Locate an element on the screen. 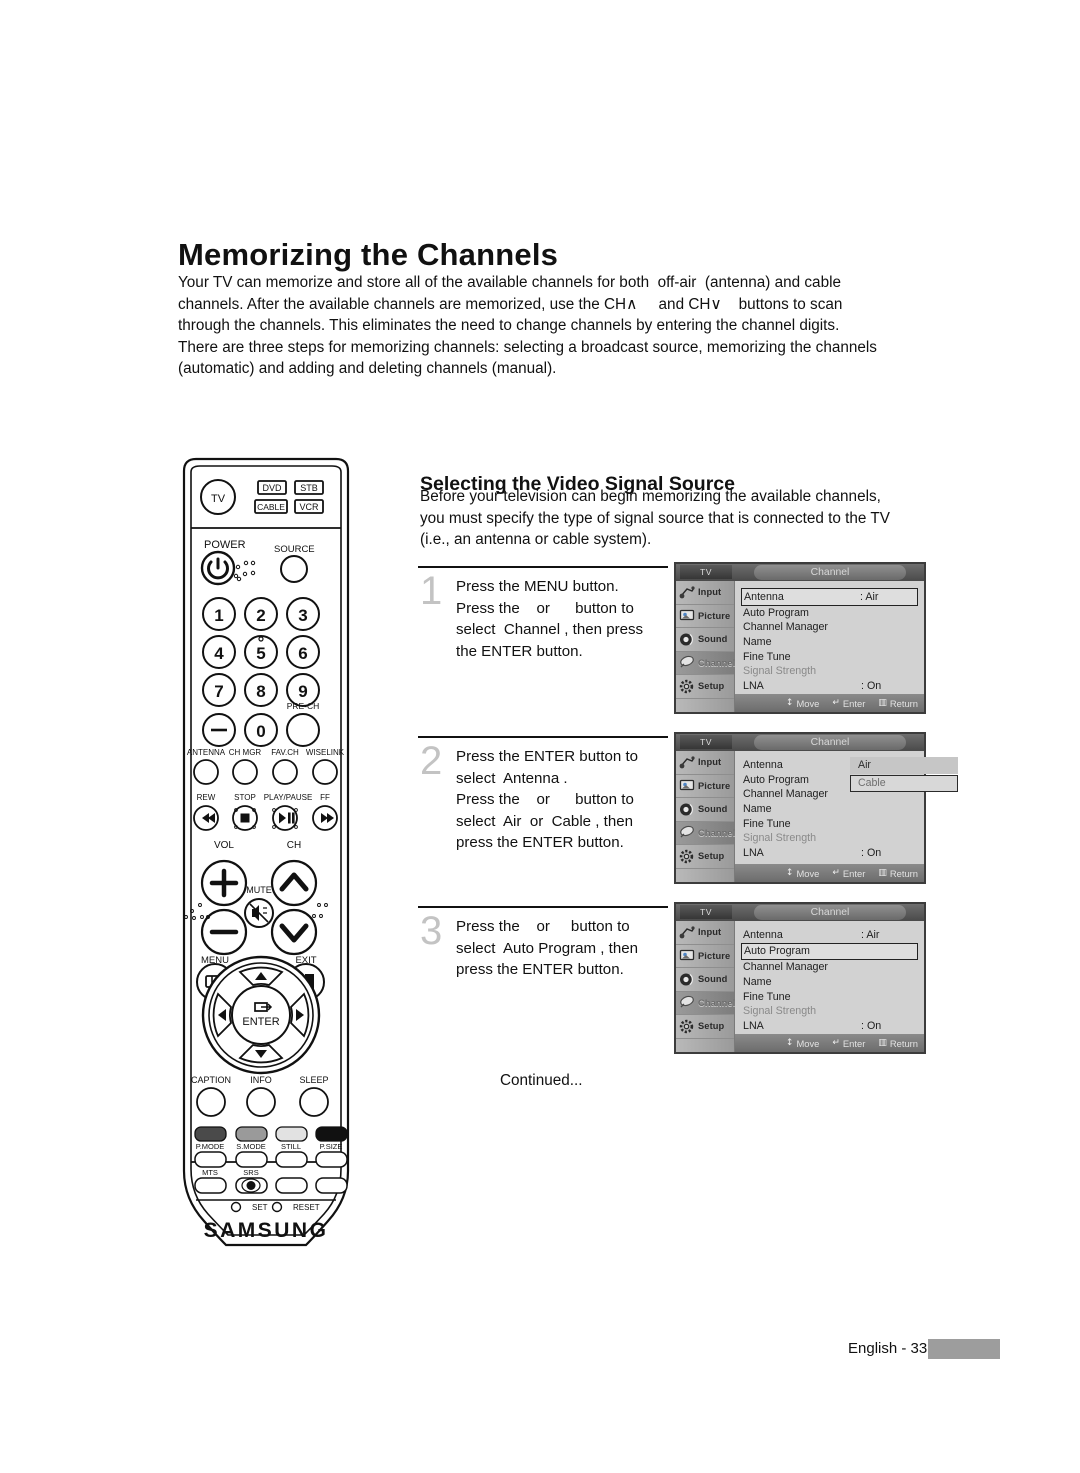 This screenshot has height=1473, width=1080. setup-icon is located at coordinates (687, 686).